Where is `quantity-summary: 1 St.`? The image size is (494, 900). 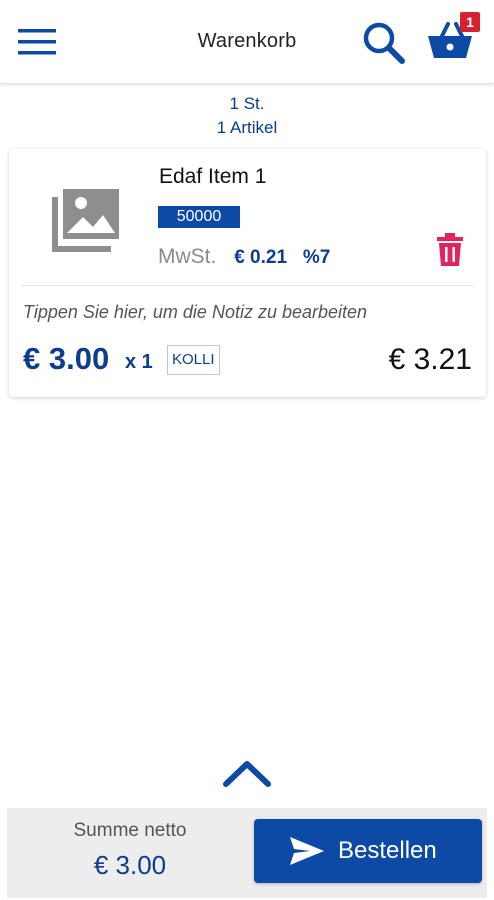
quantity-summary: 1 St. is located at coordinates (247, 103).